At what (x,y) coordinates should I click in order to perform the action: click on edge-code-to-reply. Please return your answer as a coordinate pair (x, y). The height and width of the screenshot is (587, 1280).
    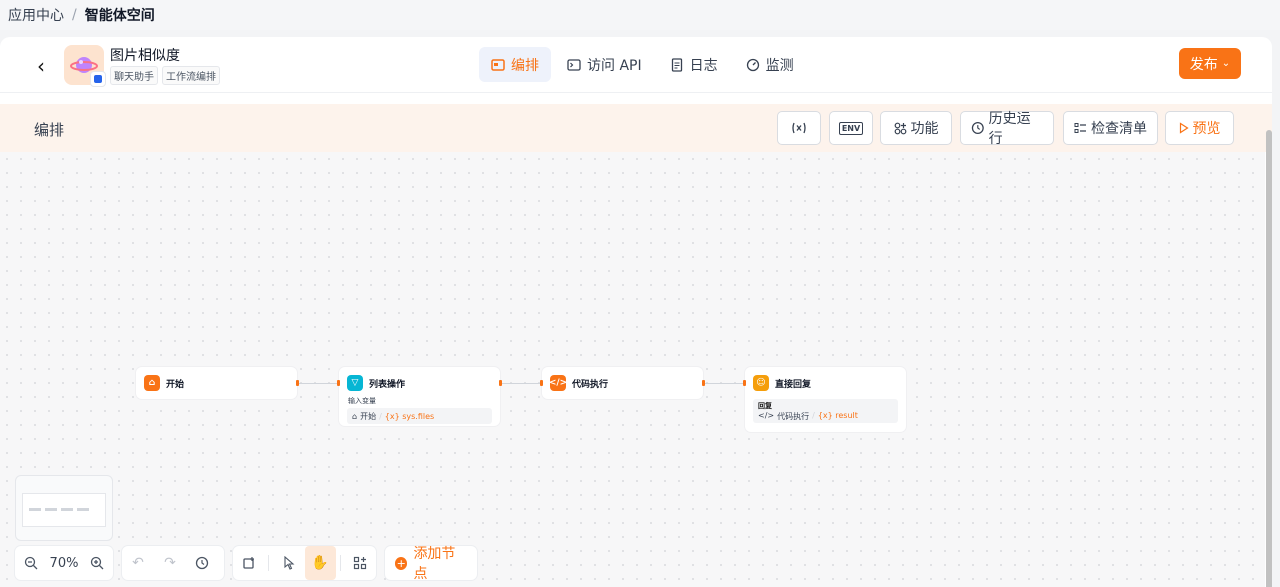
    Looking at the image, I should click on (724, 383).